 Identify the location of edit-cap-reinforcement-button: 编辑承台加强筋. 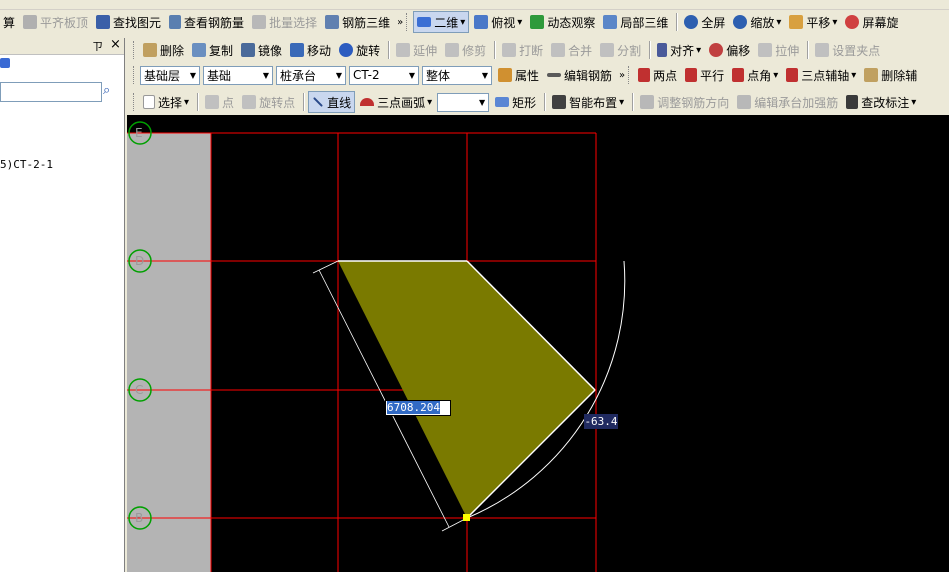
(787, 102).